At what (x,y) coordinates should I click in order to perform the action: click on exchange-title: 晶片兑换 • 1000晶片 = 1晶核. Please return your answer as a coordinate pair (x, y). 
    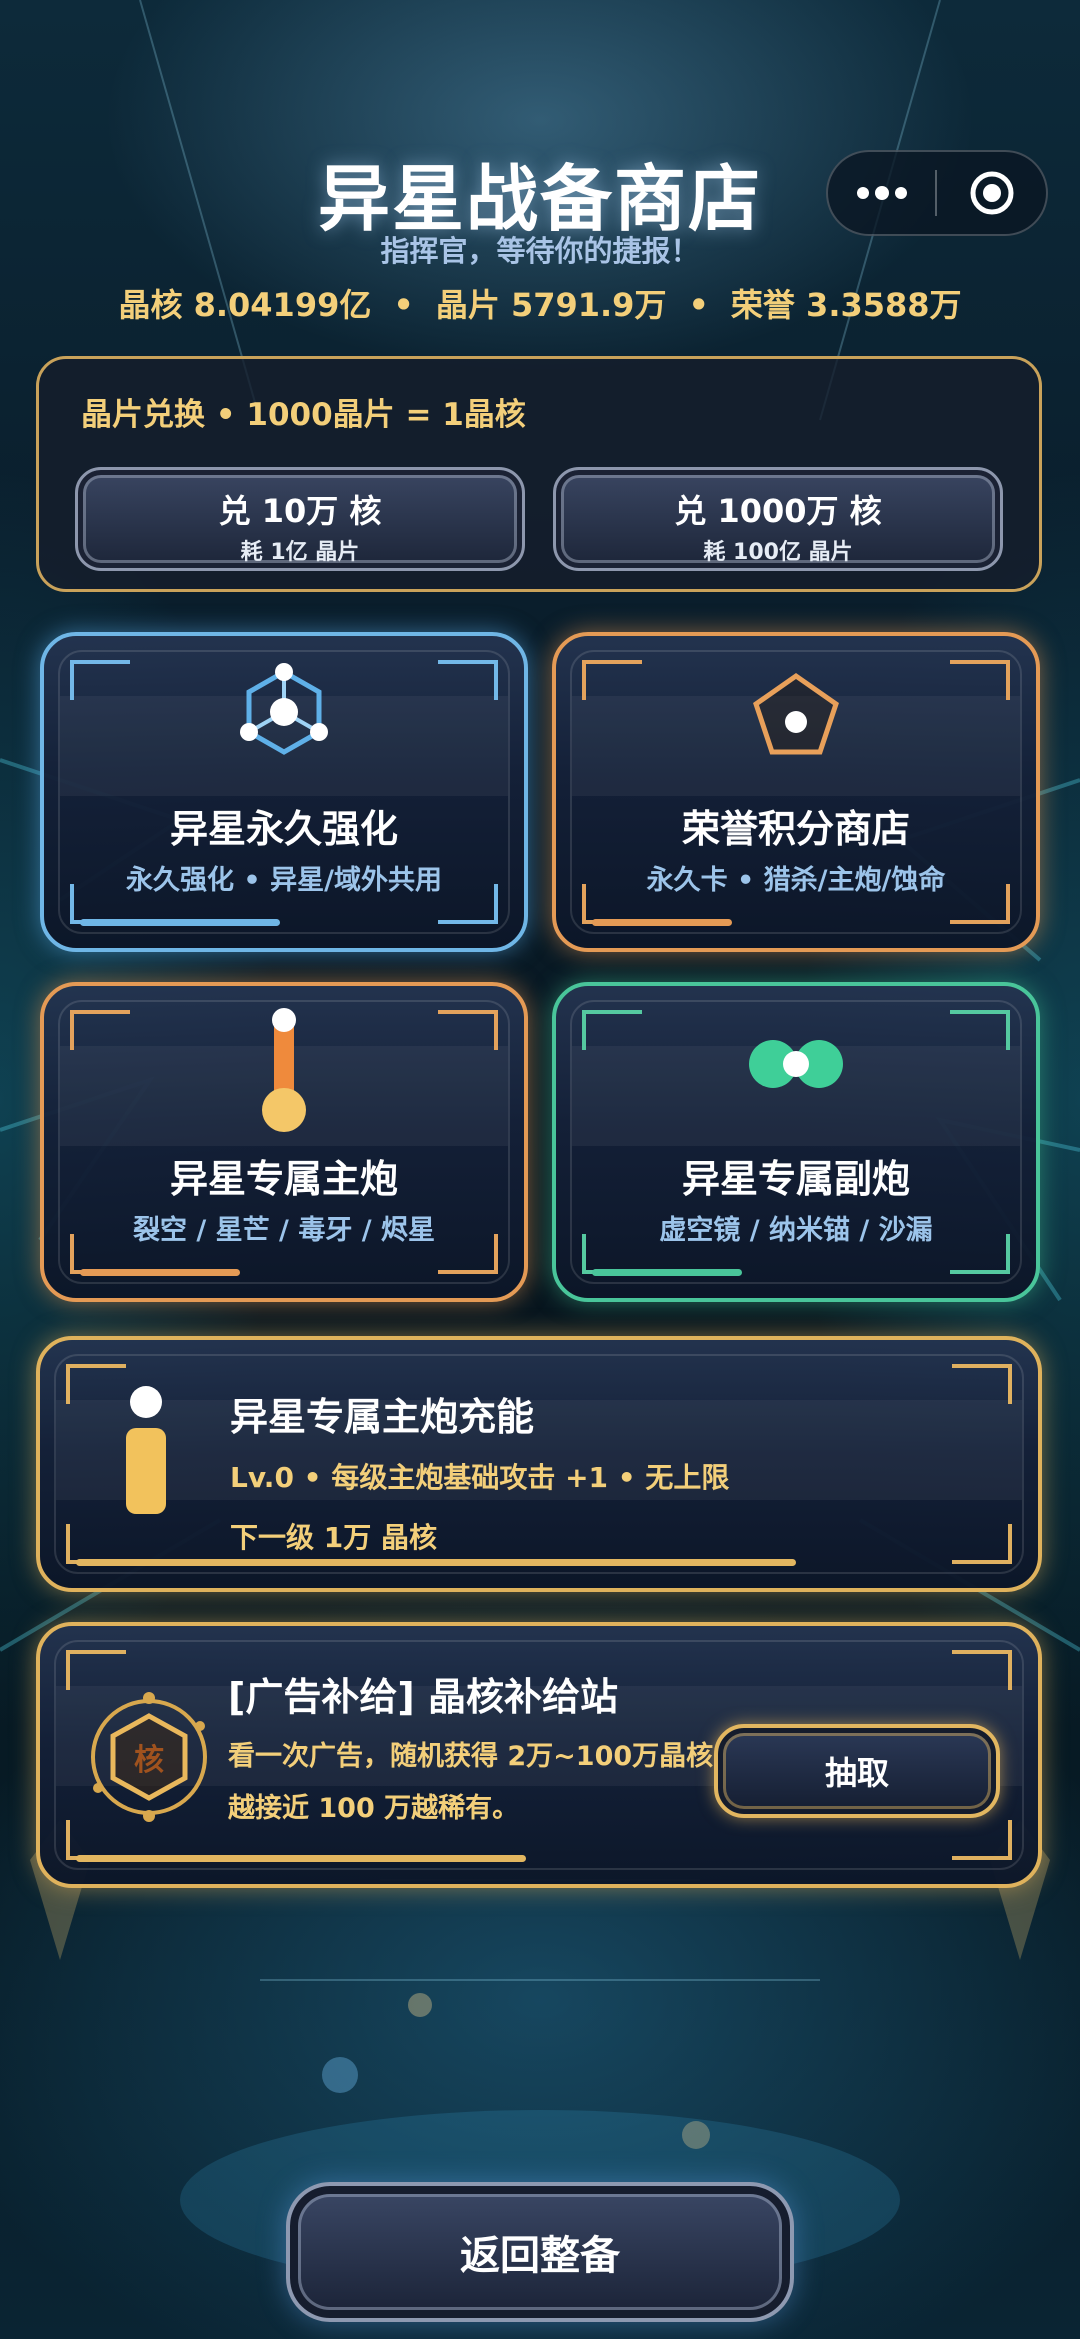
    Looking at the image, I should click on (303, 415).